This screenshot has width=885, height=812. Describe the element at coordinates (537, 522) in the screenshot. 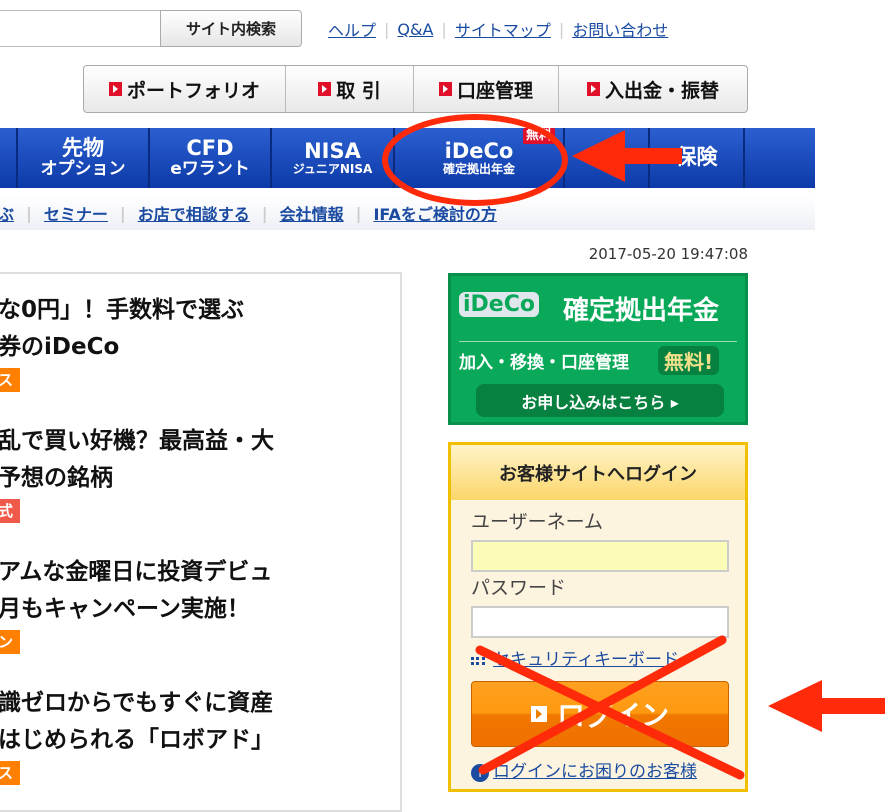

I see `username-label: ユーザーネーム` at that location.